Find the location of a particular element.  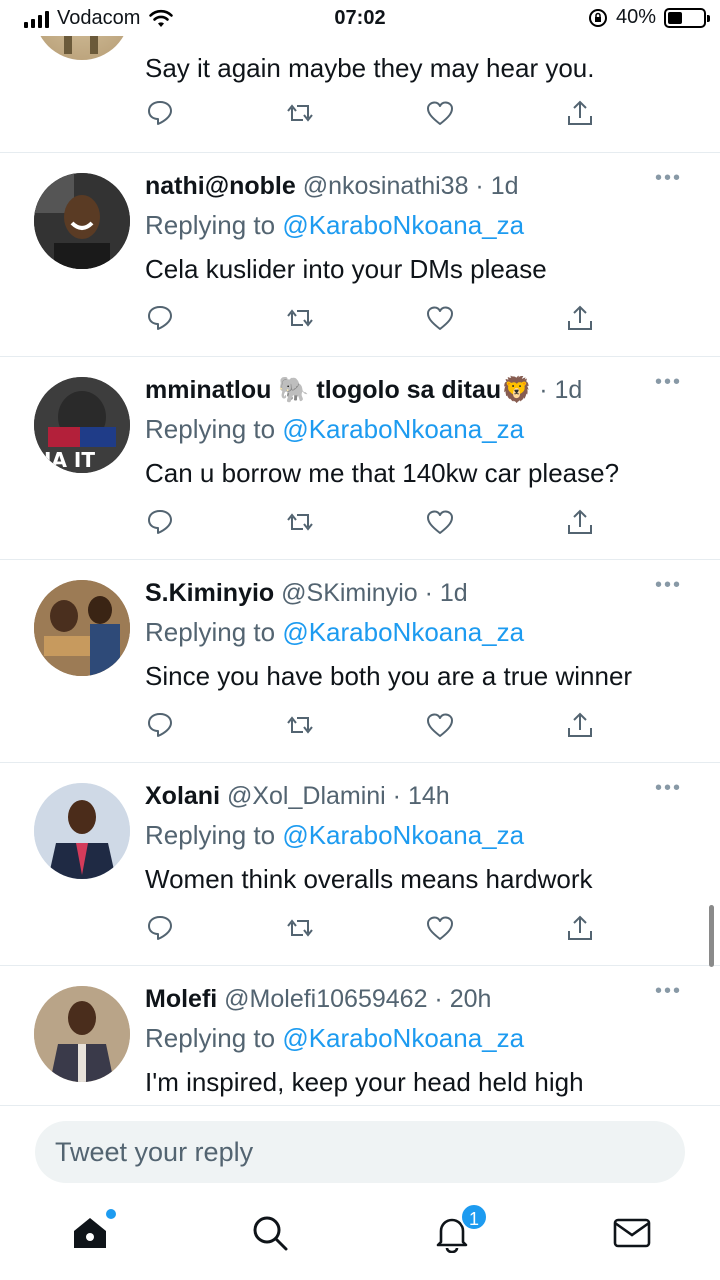

mail-icon is located at coordinates (632, 1233).